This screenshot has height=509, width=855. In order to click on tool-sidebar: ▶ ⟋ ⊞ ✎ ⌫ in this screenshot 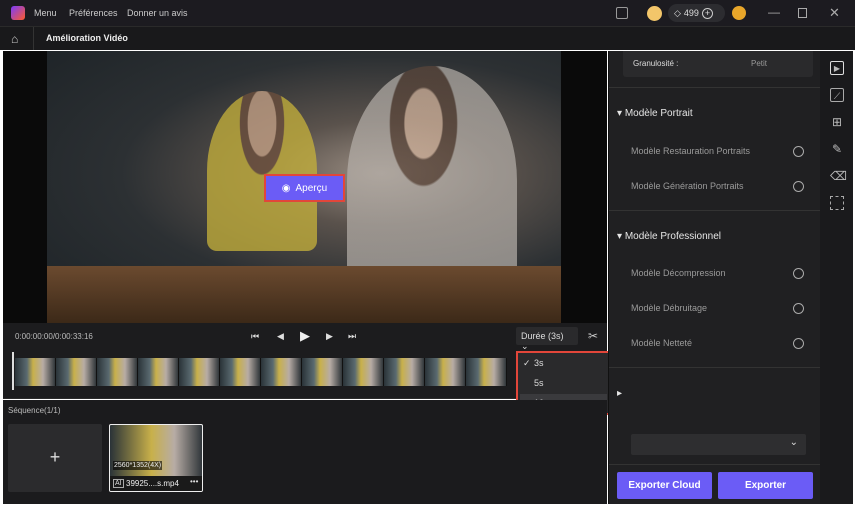, I will do `click(836, 277)`.